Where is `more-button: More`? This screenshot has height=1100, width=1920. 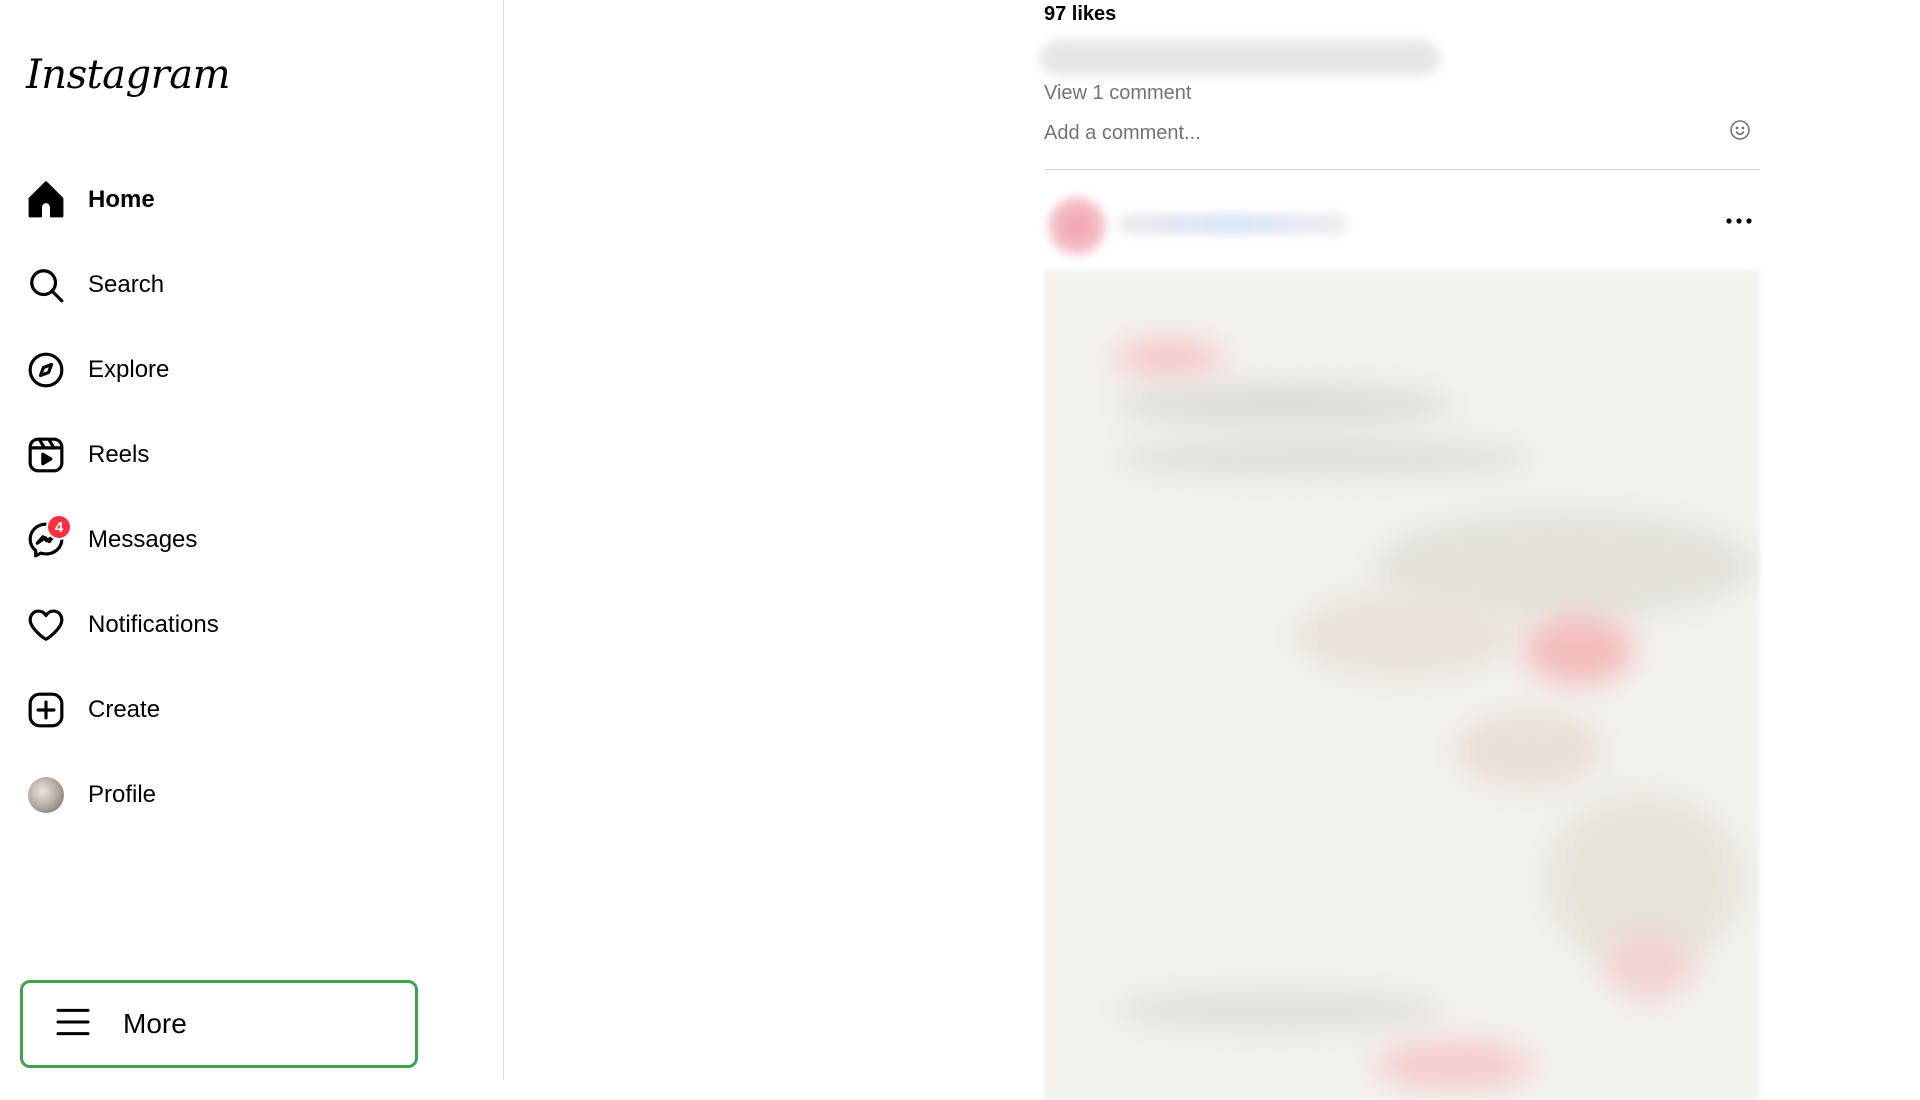 more-button: More is located at coordinates (219, 1024).